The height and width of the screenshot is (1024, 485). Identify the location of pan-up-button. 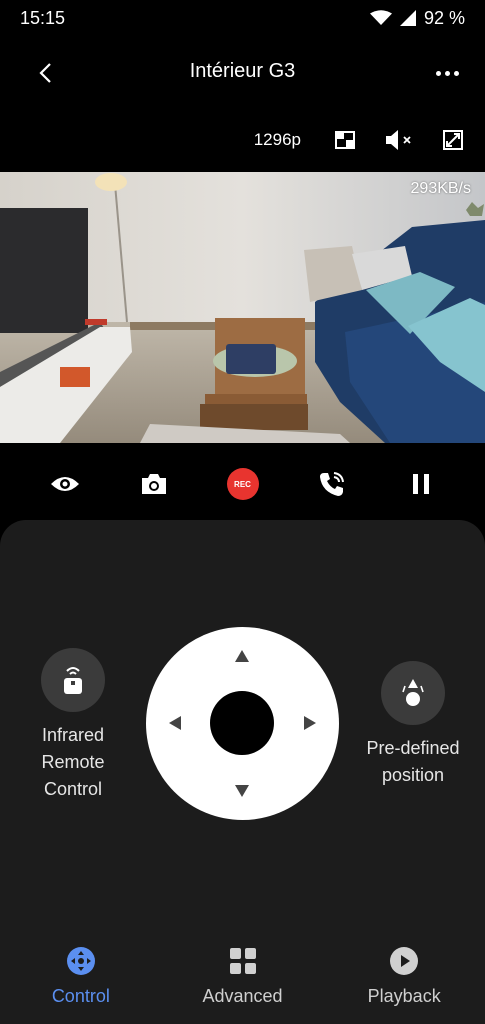
(242, 656).